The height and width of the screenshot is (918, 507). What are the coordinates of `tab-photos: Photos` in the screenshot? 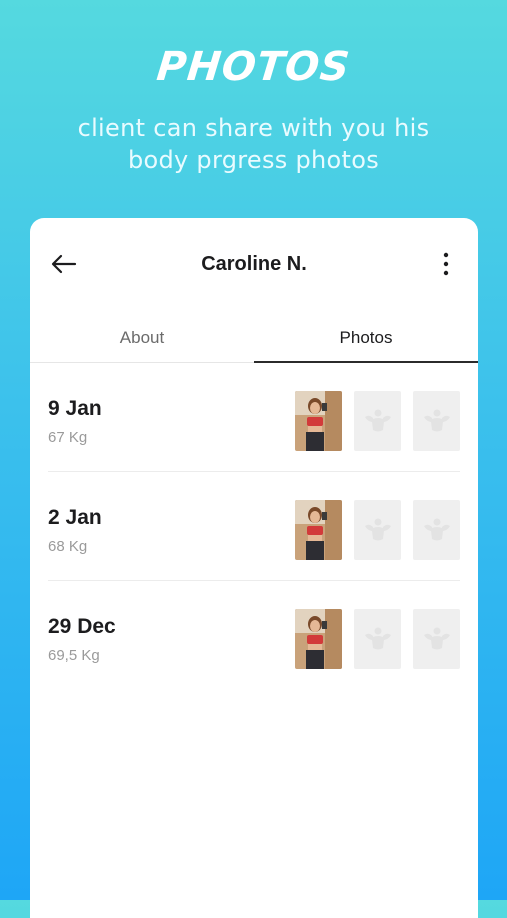 It's located at (366, 340).